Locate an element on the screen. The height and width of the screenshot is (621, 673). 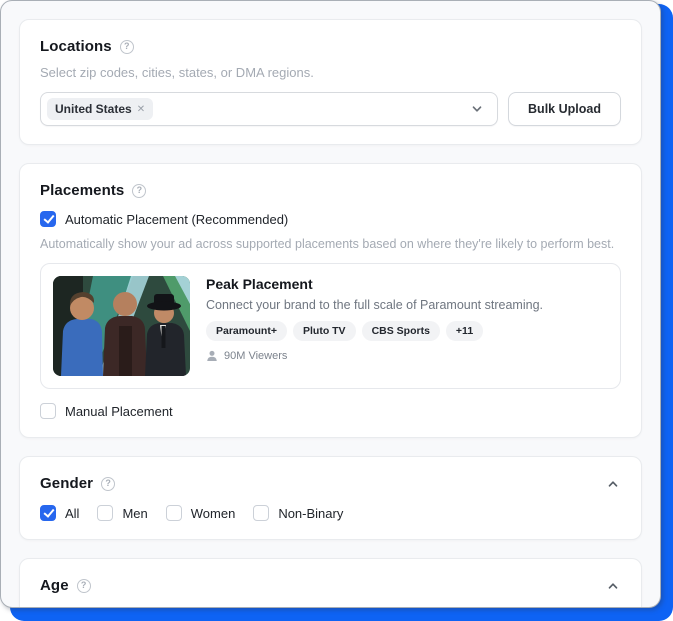
peak-placement-chips: Paramount+ Pluto TV CBS Sports +11 is located at coordinates (374, 331).